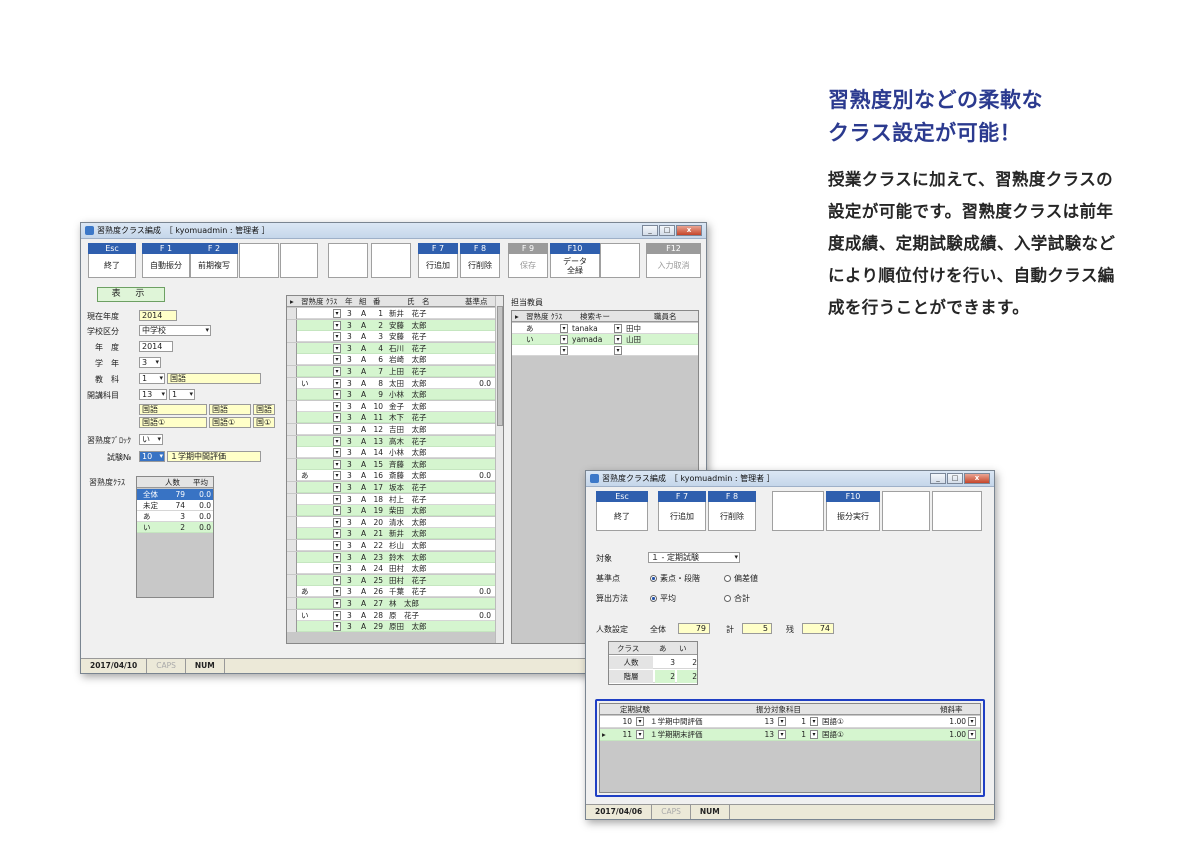 This screenshot has height=851, width=1200. Describe the element at coordinates (175, 330) in the screenshot. I see `school-type-select: 中学校` at that location.